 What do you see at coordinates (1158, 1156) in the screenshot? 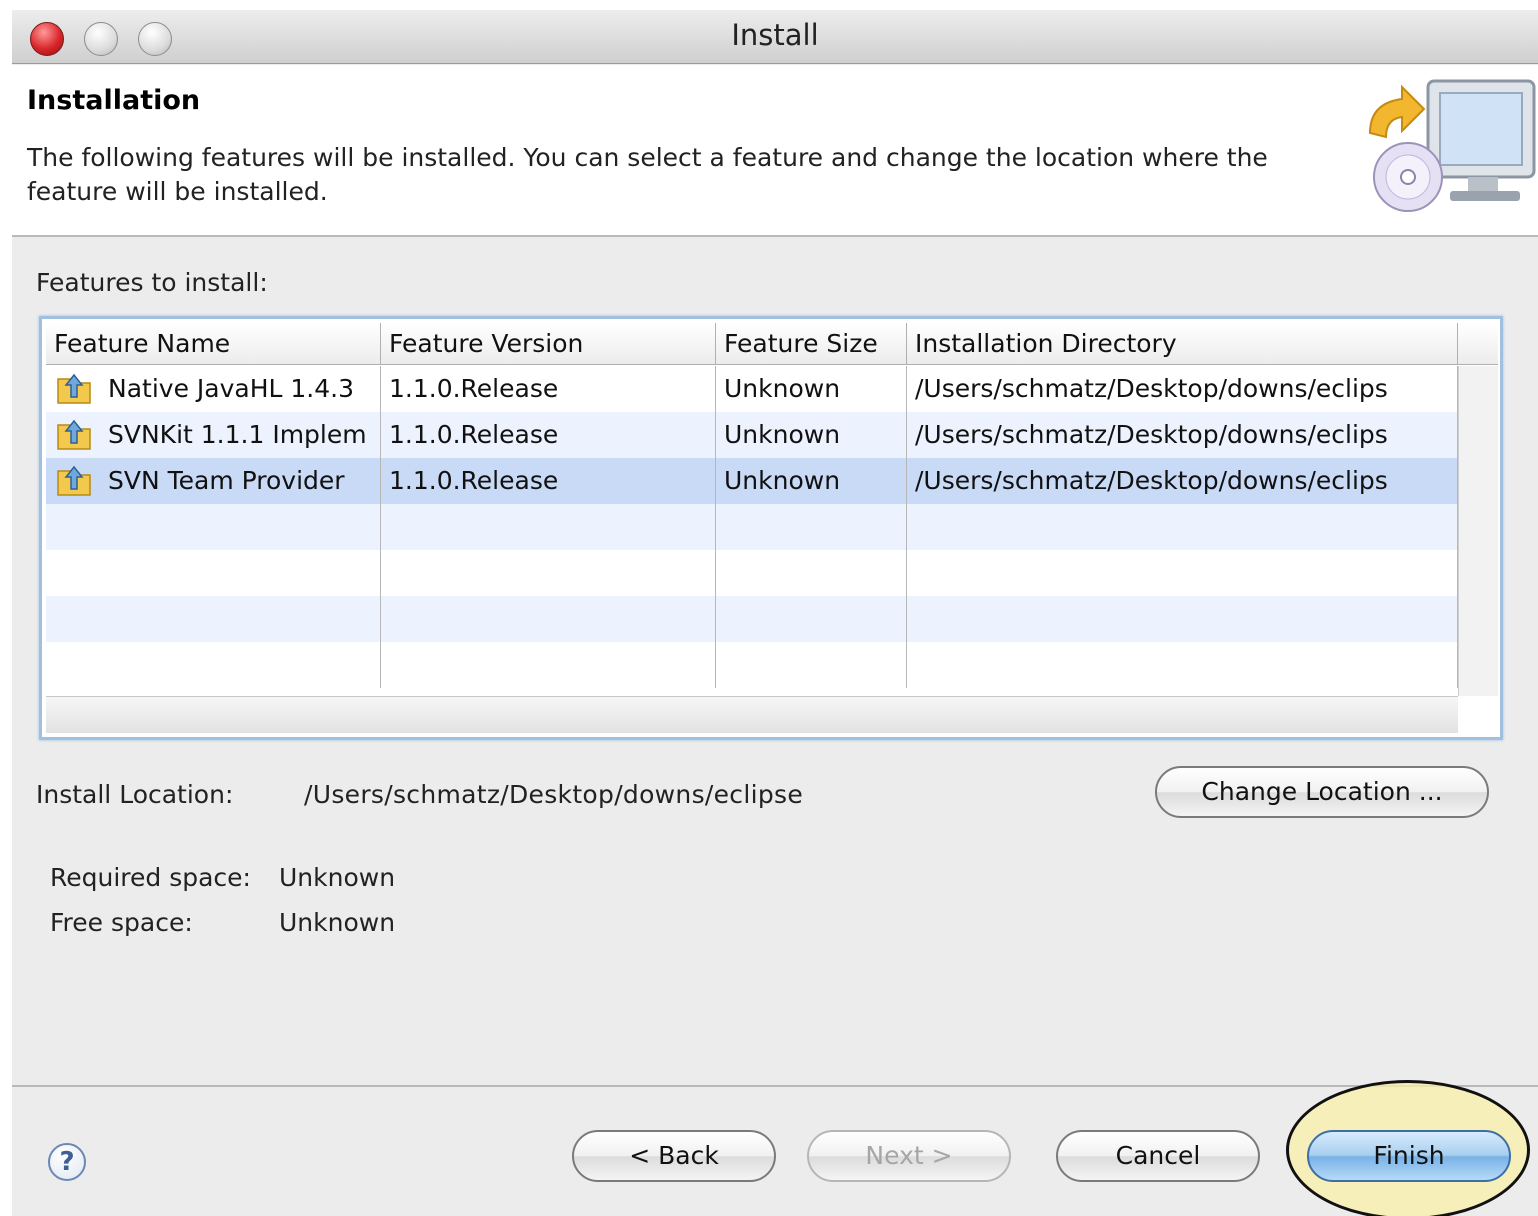
I see `cancel-button: Cancel` at bounding box center [1158, 1156].